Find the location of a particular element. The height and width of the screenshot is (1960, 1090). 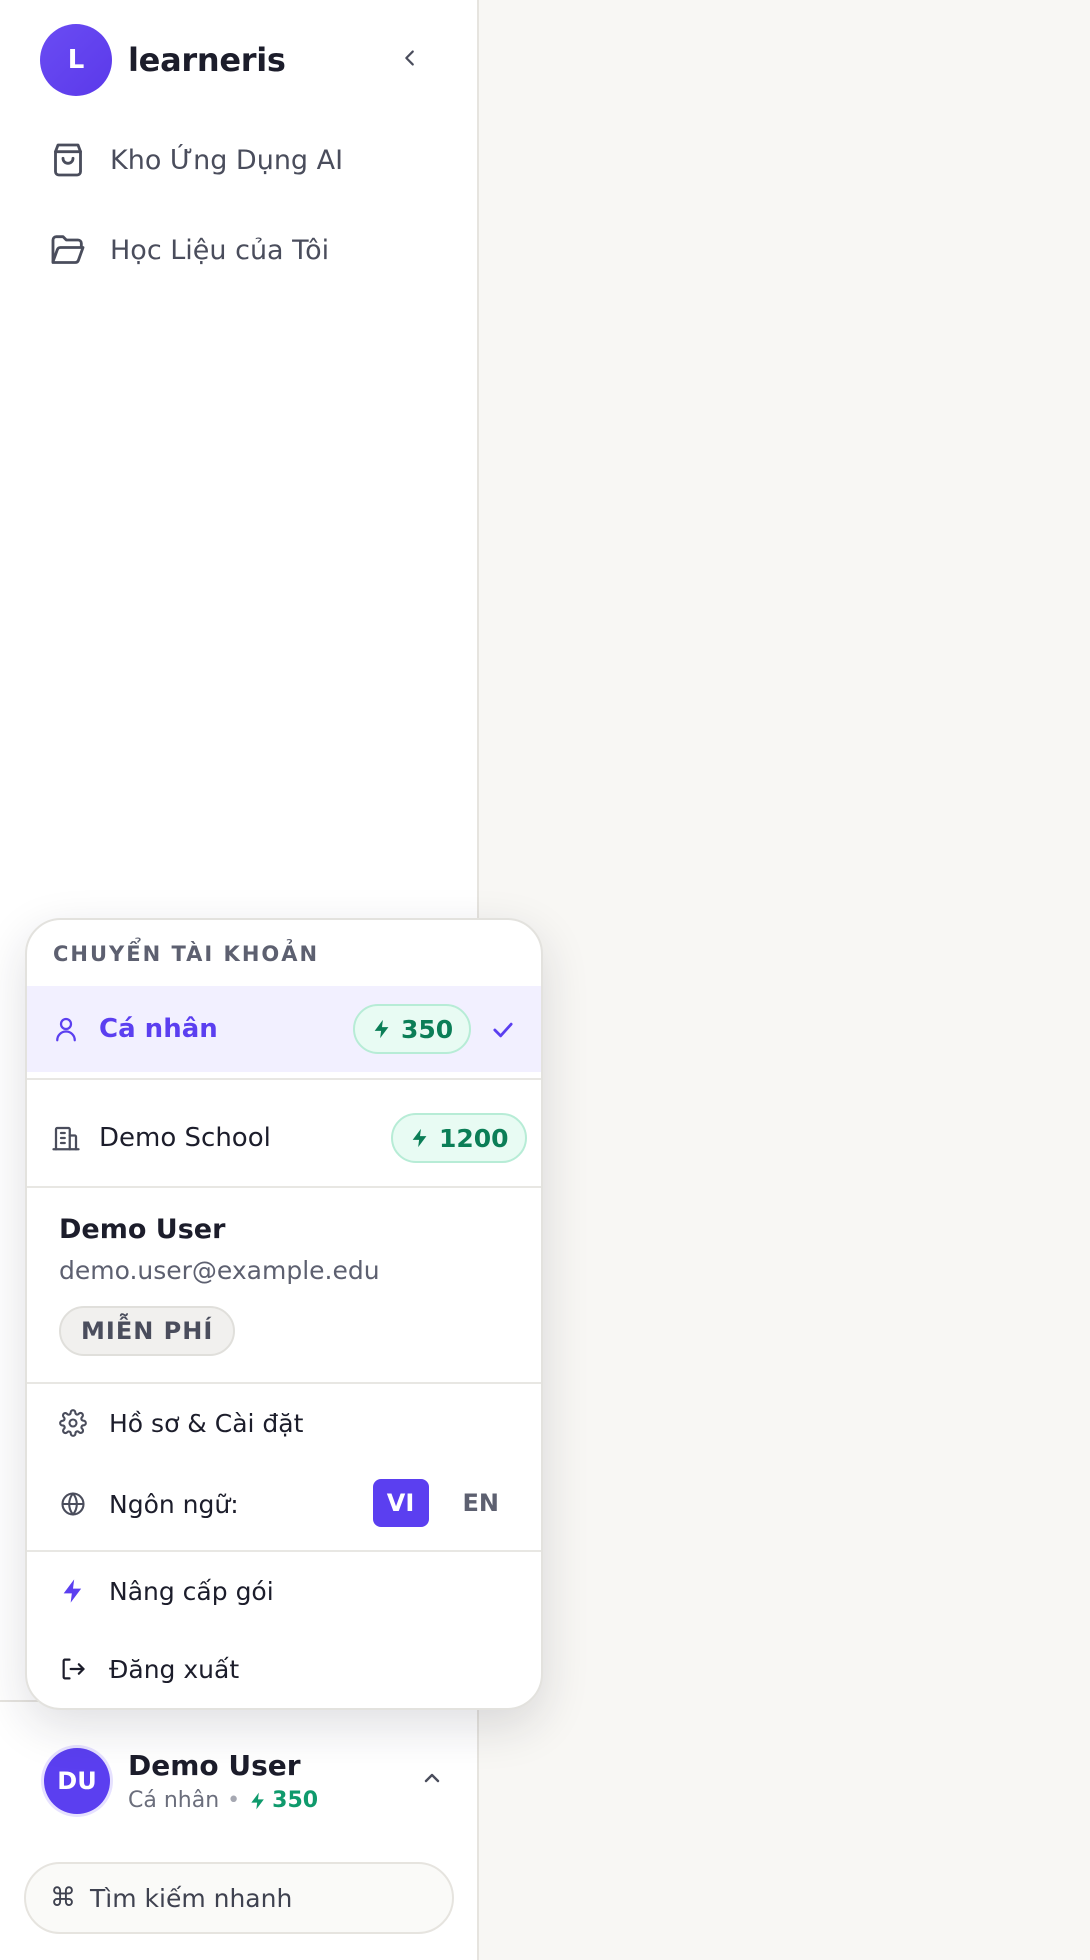

user-name: Demo User is located at coordinates (214, 1765).